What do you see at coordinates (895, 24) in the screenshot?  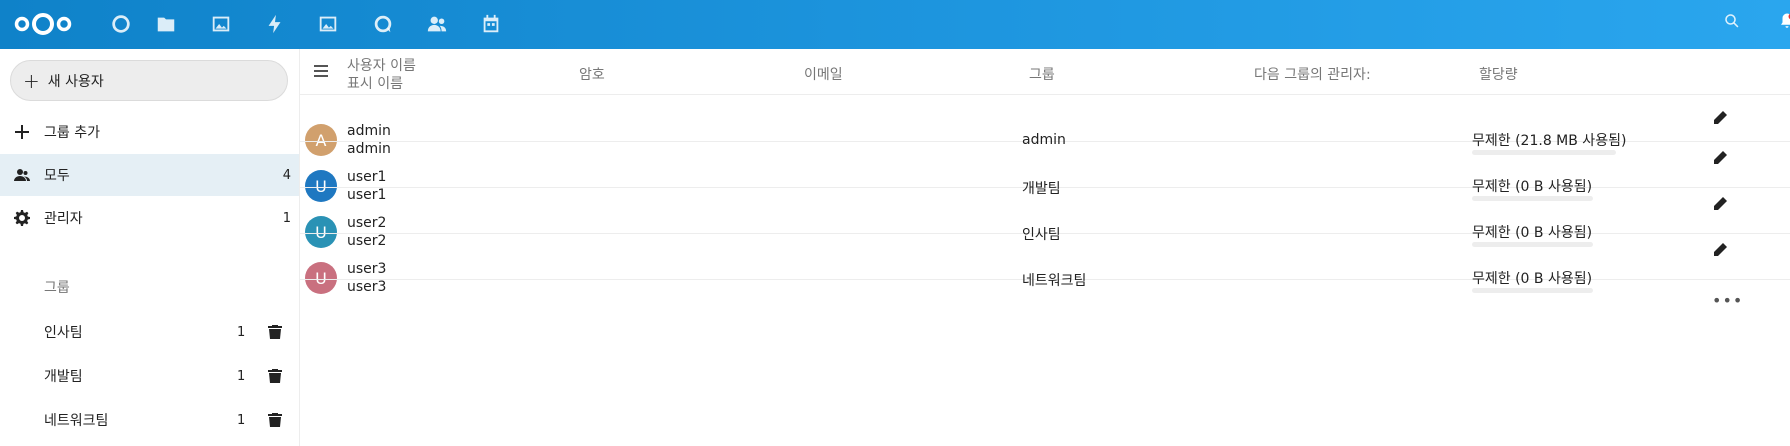 I see `top-header` at bounding box center [895, 24].